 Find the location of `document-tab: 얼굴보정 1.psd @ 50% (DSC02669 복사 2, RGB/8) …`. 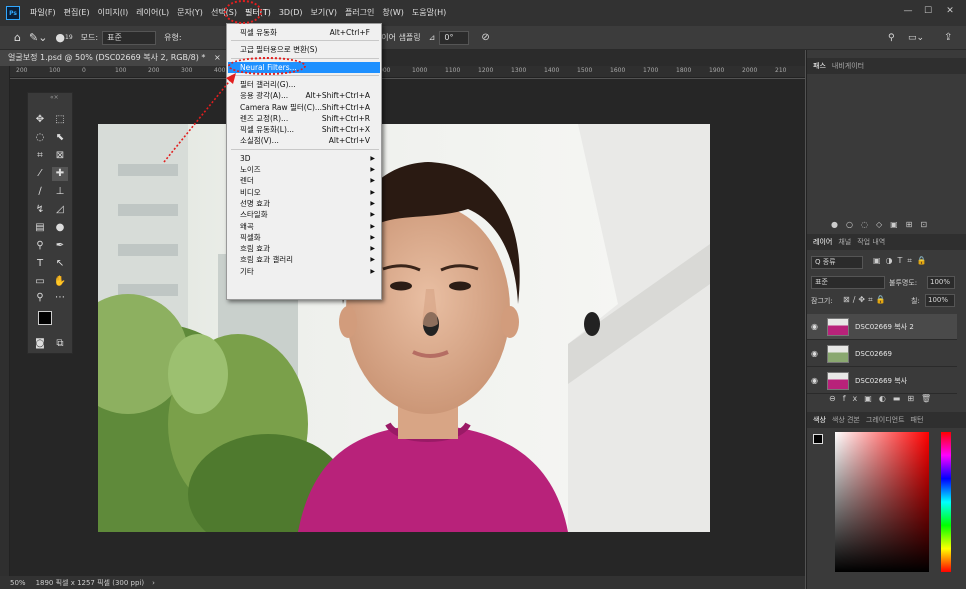

document-tab: 얼굴보정 1.psd @ 50% (DSC02669 복사 2, RGB/8) … is located at coordinates (114, 58).